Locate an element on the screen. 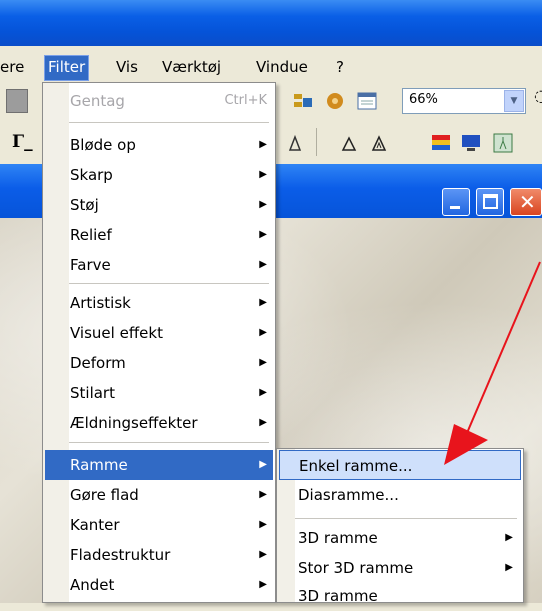 Image resolution: width=542 pixels, height=611 pixels. menu-item-label: Farve is located at coordinates (90, 265).